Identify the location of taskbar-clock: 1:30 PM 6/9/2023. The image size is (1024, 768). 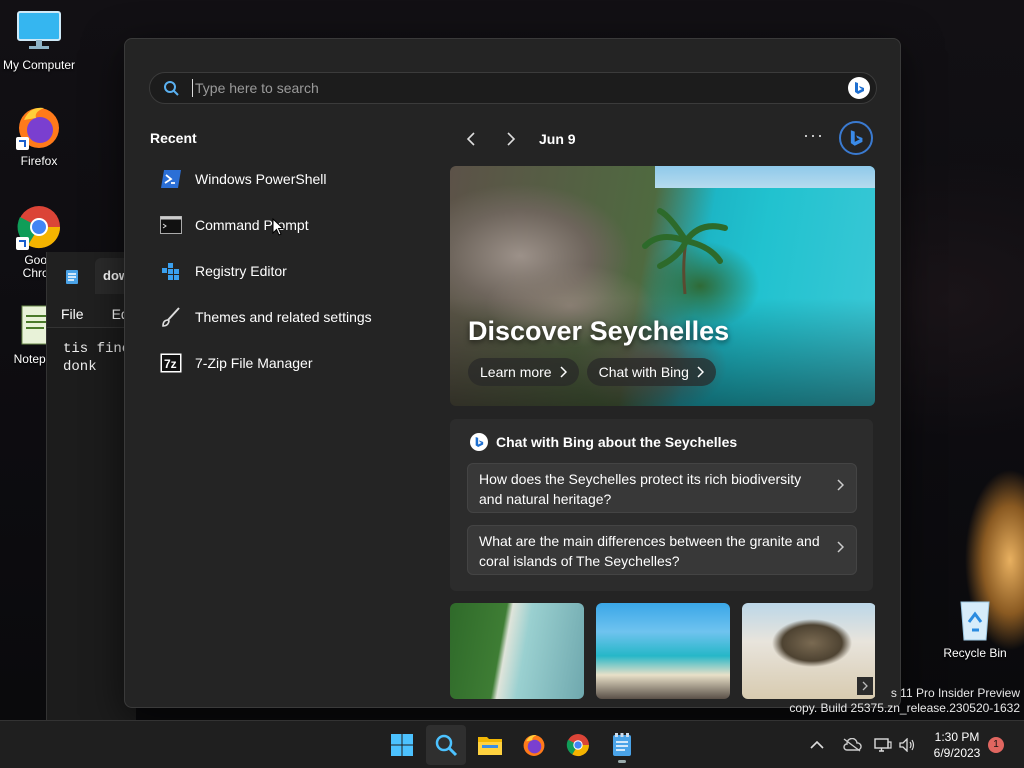
(957, 745).